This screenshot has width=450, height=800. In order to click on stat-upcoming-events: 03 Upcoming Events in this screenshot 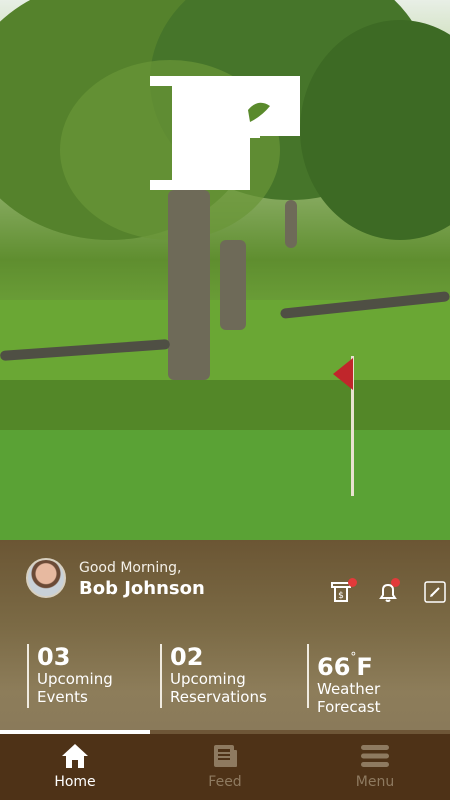, I will do `click(87, 676)`.